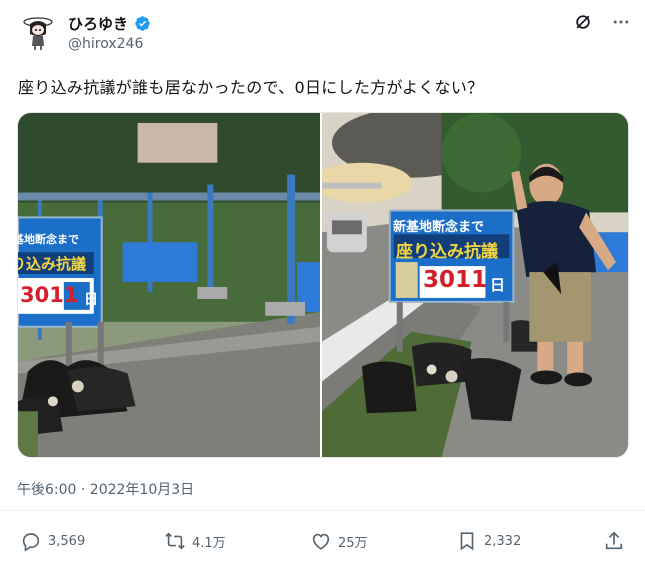 The width and height of the screenshot is (645, 564). I want to click on right-sign-line2: 座り込み抗議, so click(447, 252).